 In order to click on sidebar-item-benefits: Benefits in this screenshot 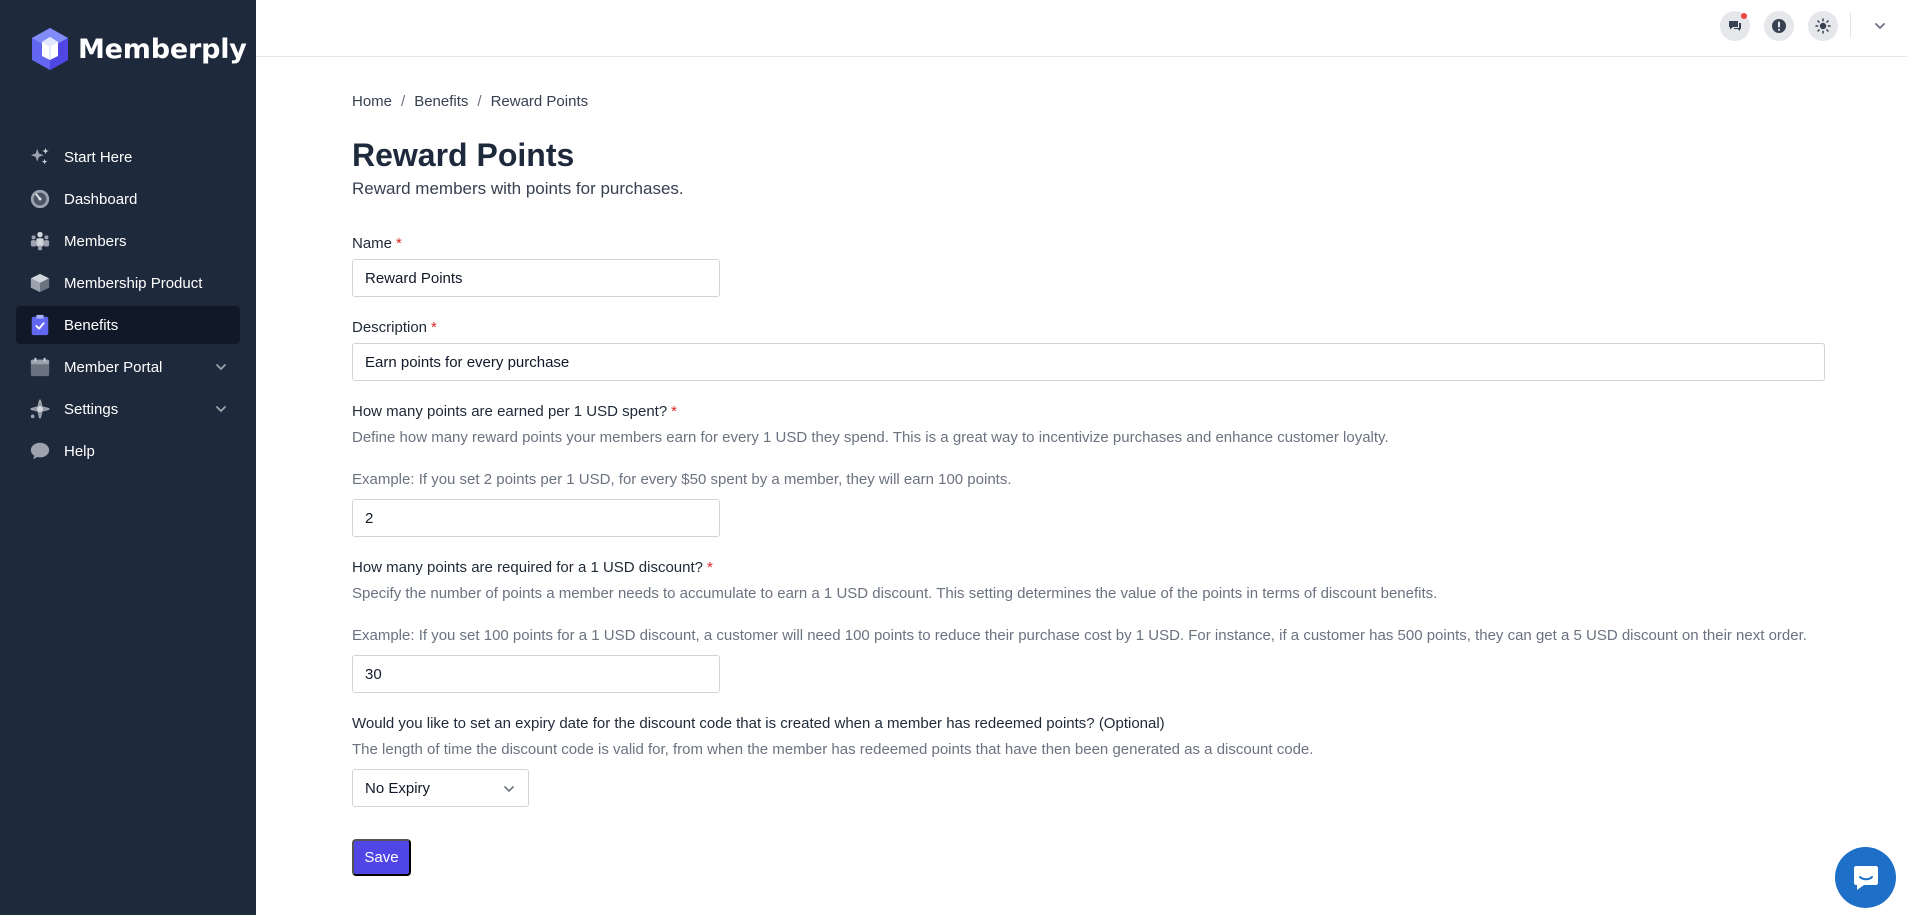, I will do `click(128, 325)`.